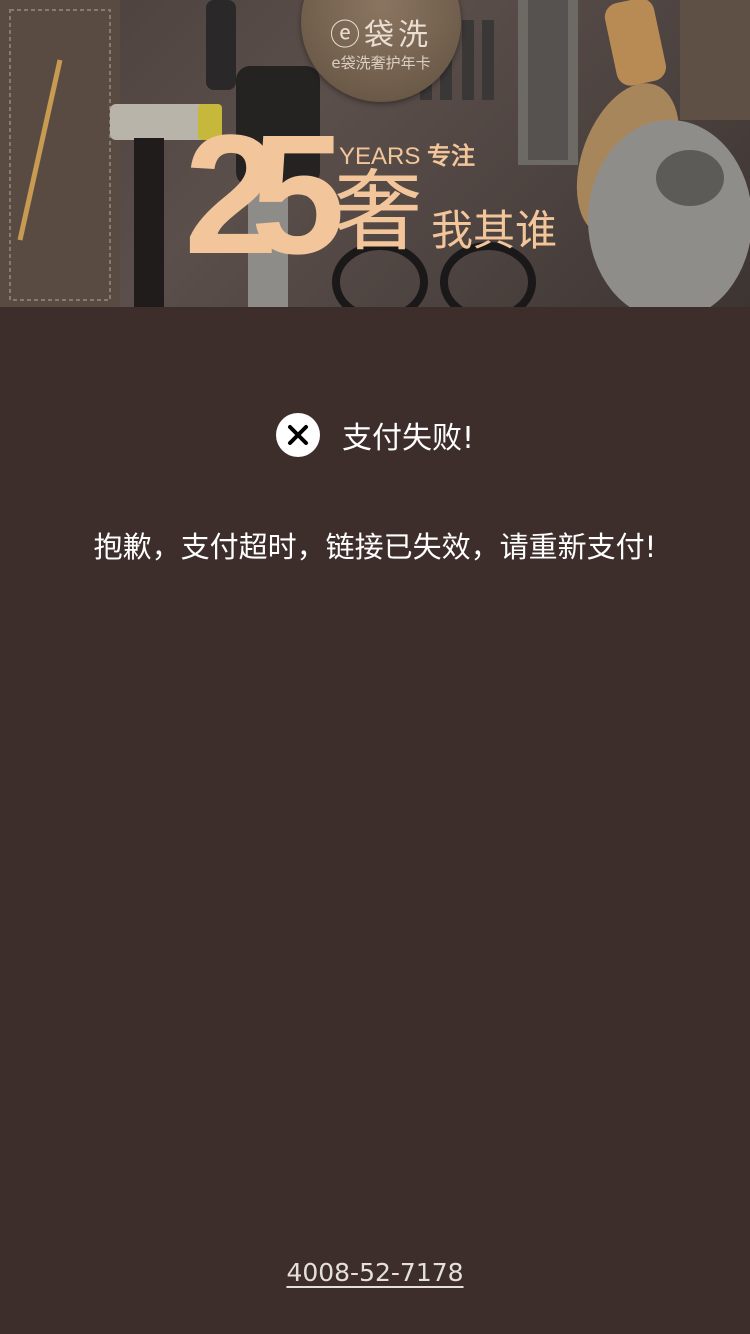 The width and height of the screenshot is (750, 1334). I want to click on brand-logo: ⓔ袋洗, so click(381, 35).